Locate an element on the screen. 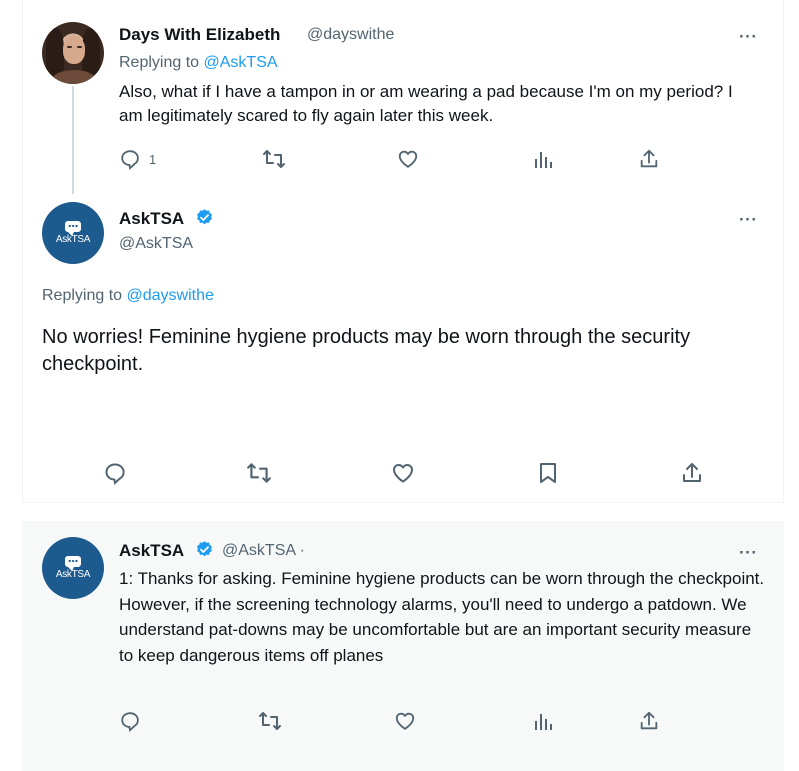 This screenshot has height=771, width=799. tweet2-share-button is located at coordinates (692, 473).